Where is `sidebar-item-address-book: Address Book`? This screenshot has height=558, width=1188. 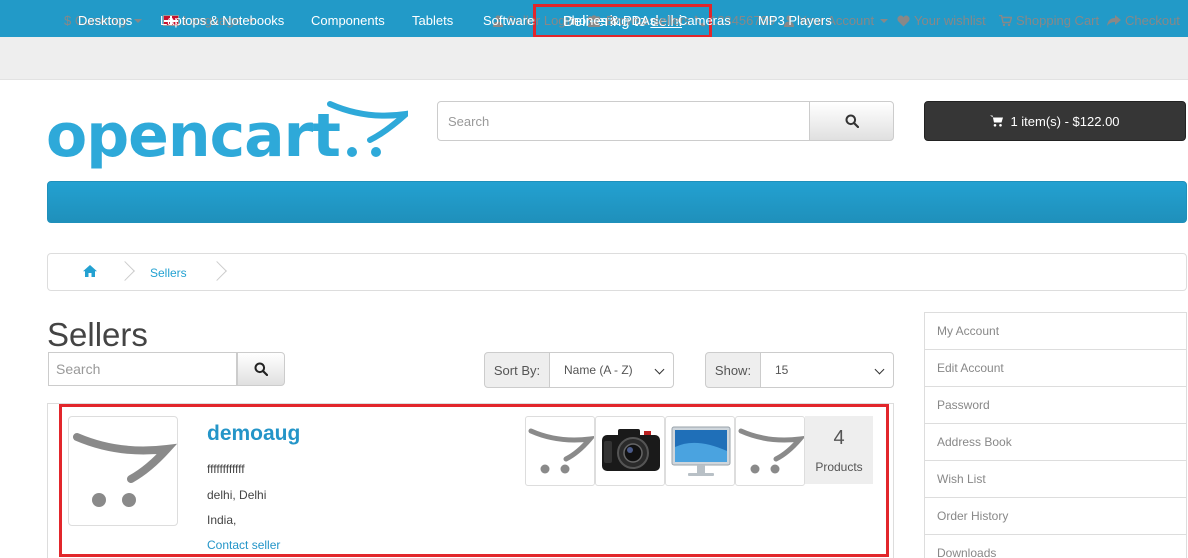
sidebar-item-address-book: Address Book is located at coordinates (1055, 442).